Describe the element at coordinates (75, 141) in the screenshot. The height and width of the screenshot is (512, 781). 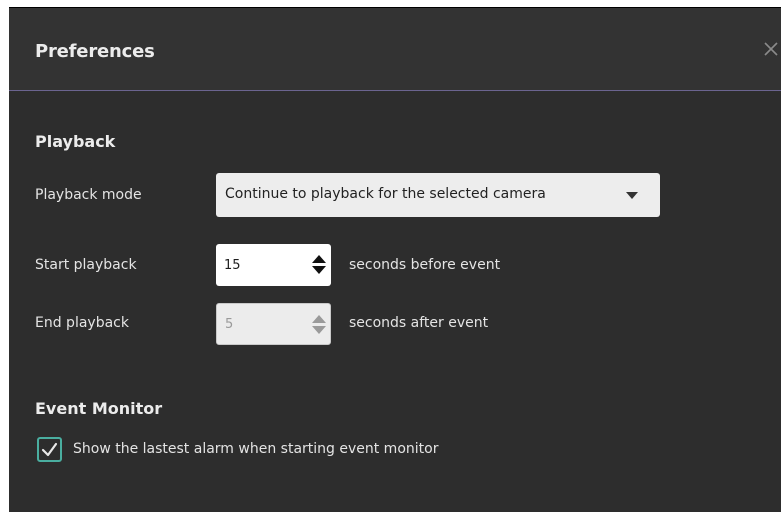
I see `playback-section-title: Playback` at that location.